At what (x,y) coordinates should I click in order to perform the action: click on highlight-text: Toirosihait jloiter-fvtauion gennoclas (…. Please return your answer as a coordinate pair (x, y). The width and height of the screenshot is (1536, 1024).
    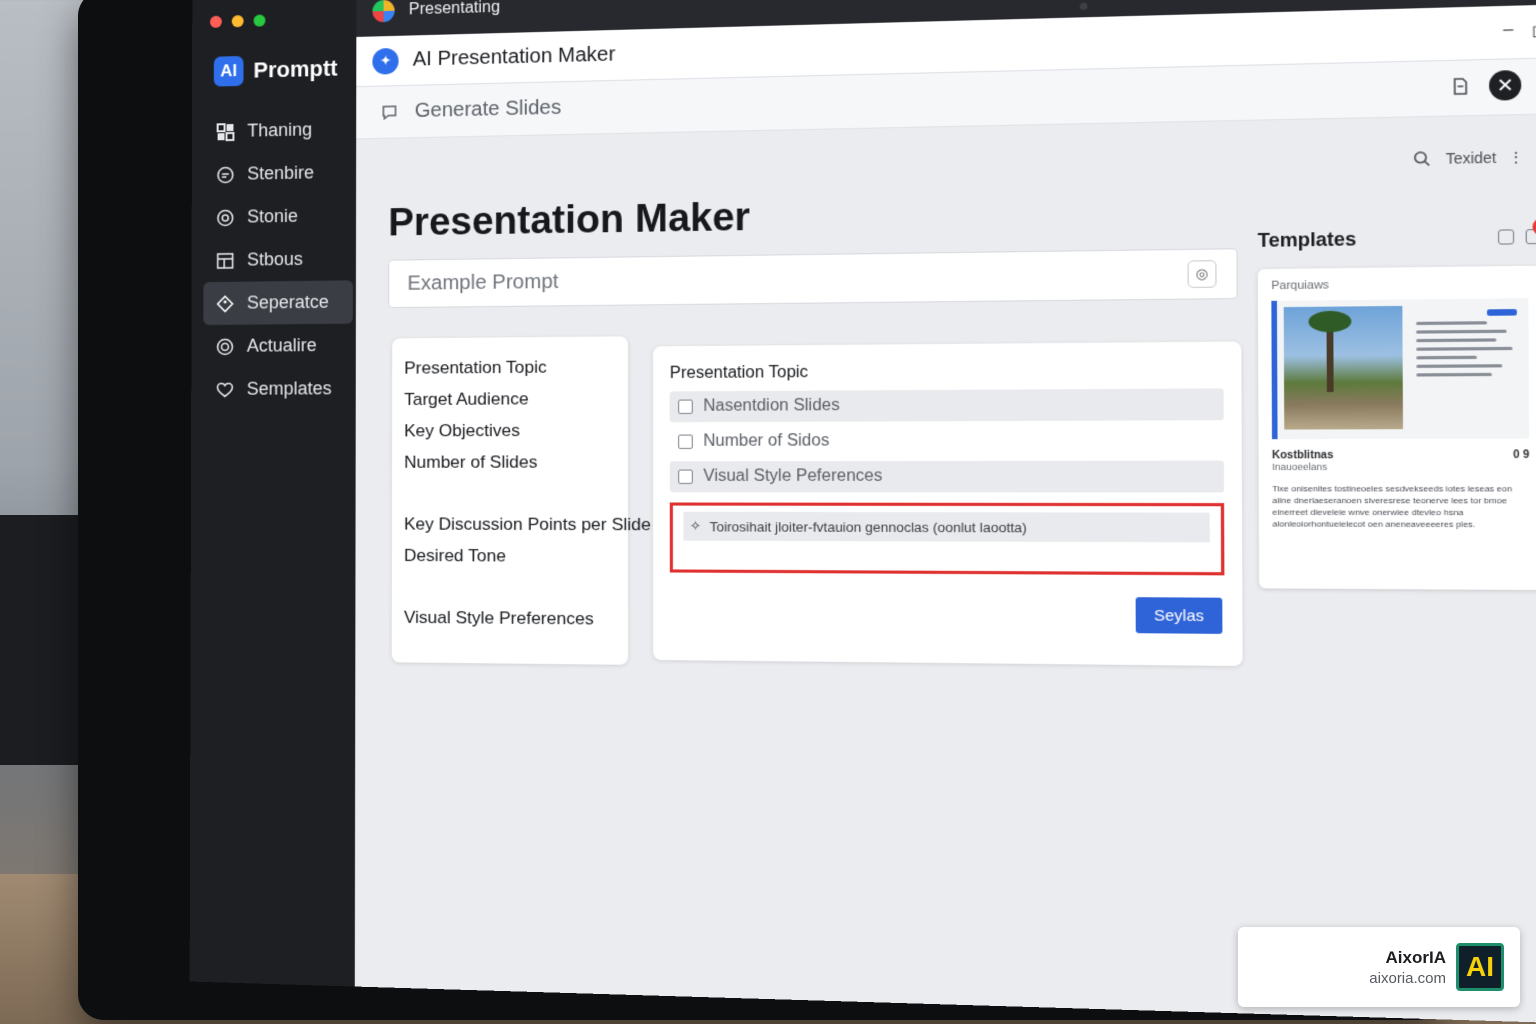
    Looking at the image, I should click on (868, 526).